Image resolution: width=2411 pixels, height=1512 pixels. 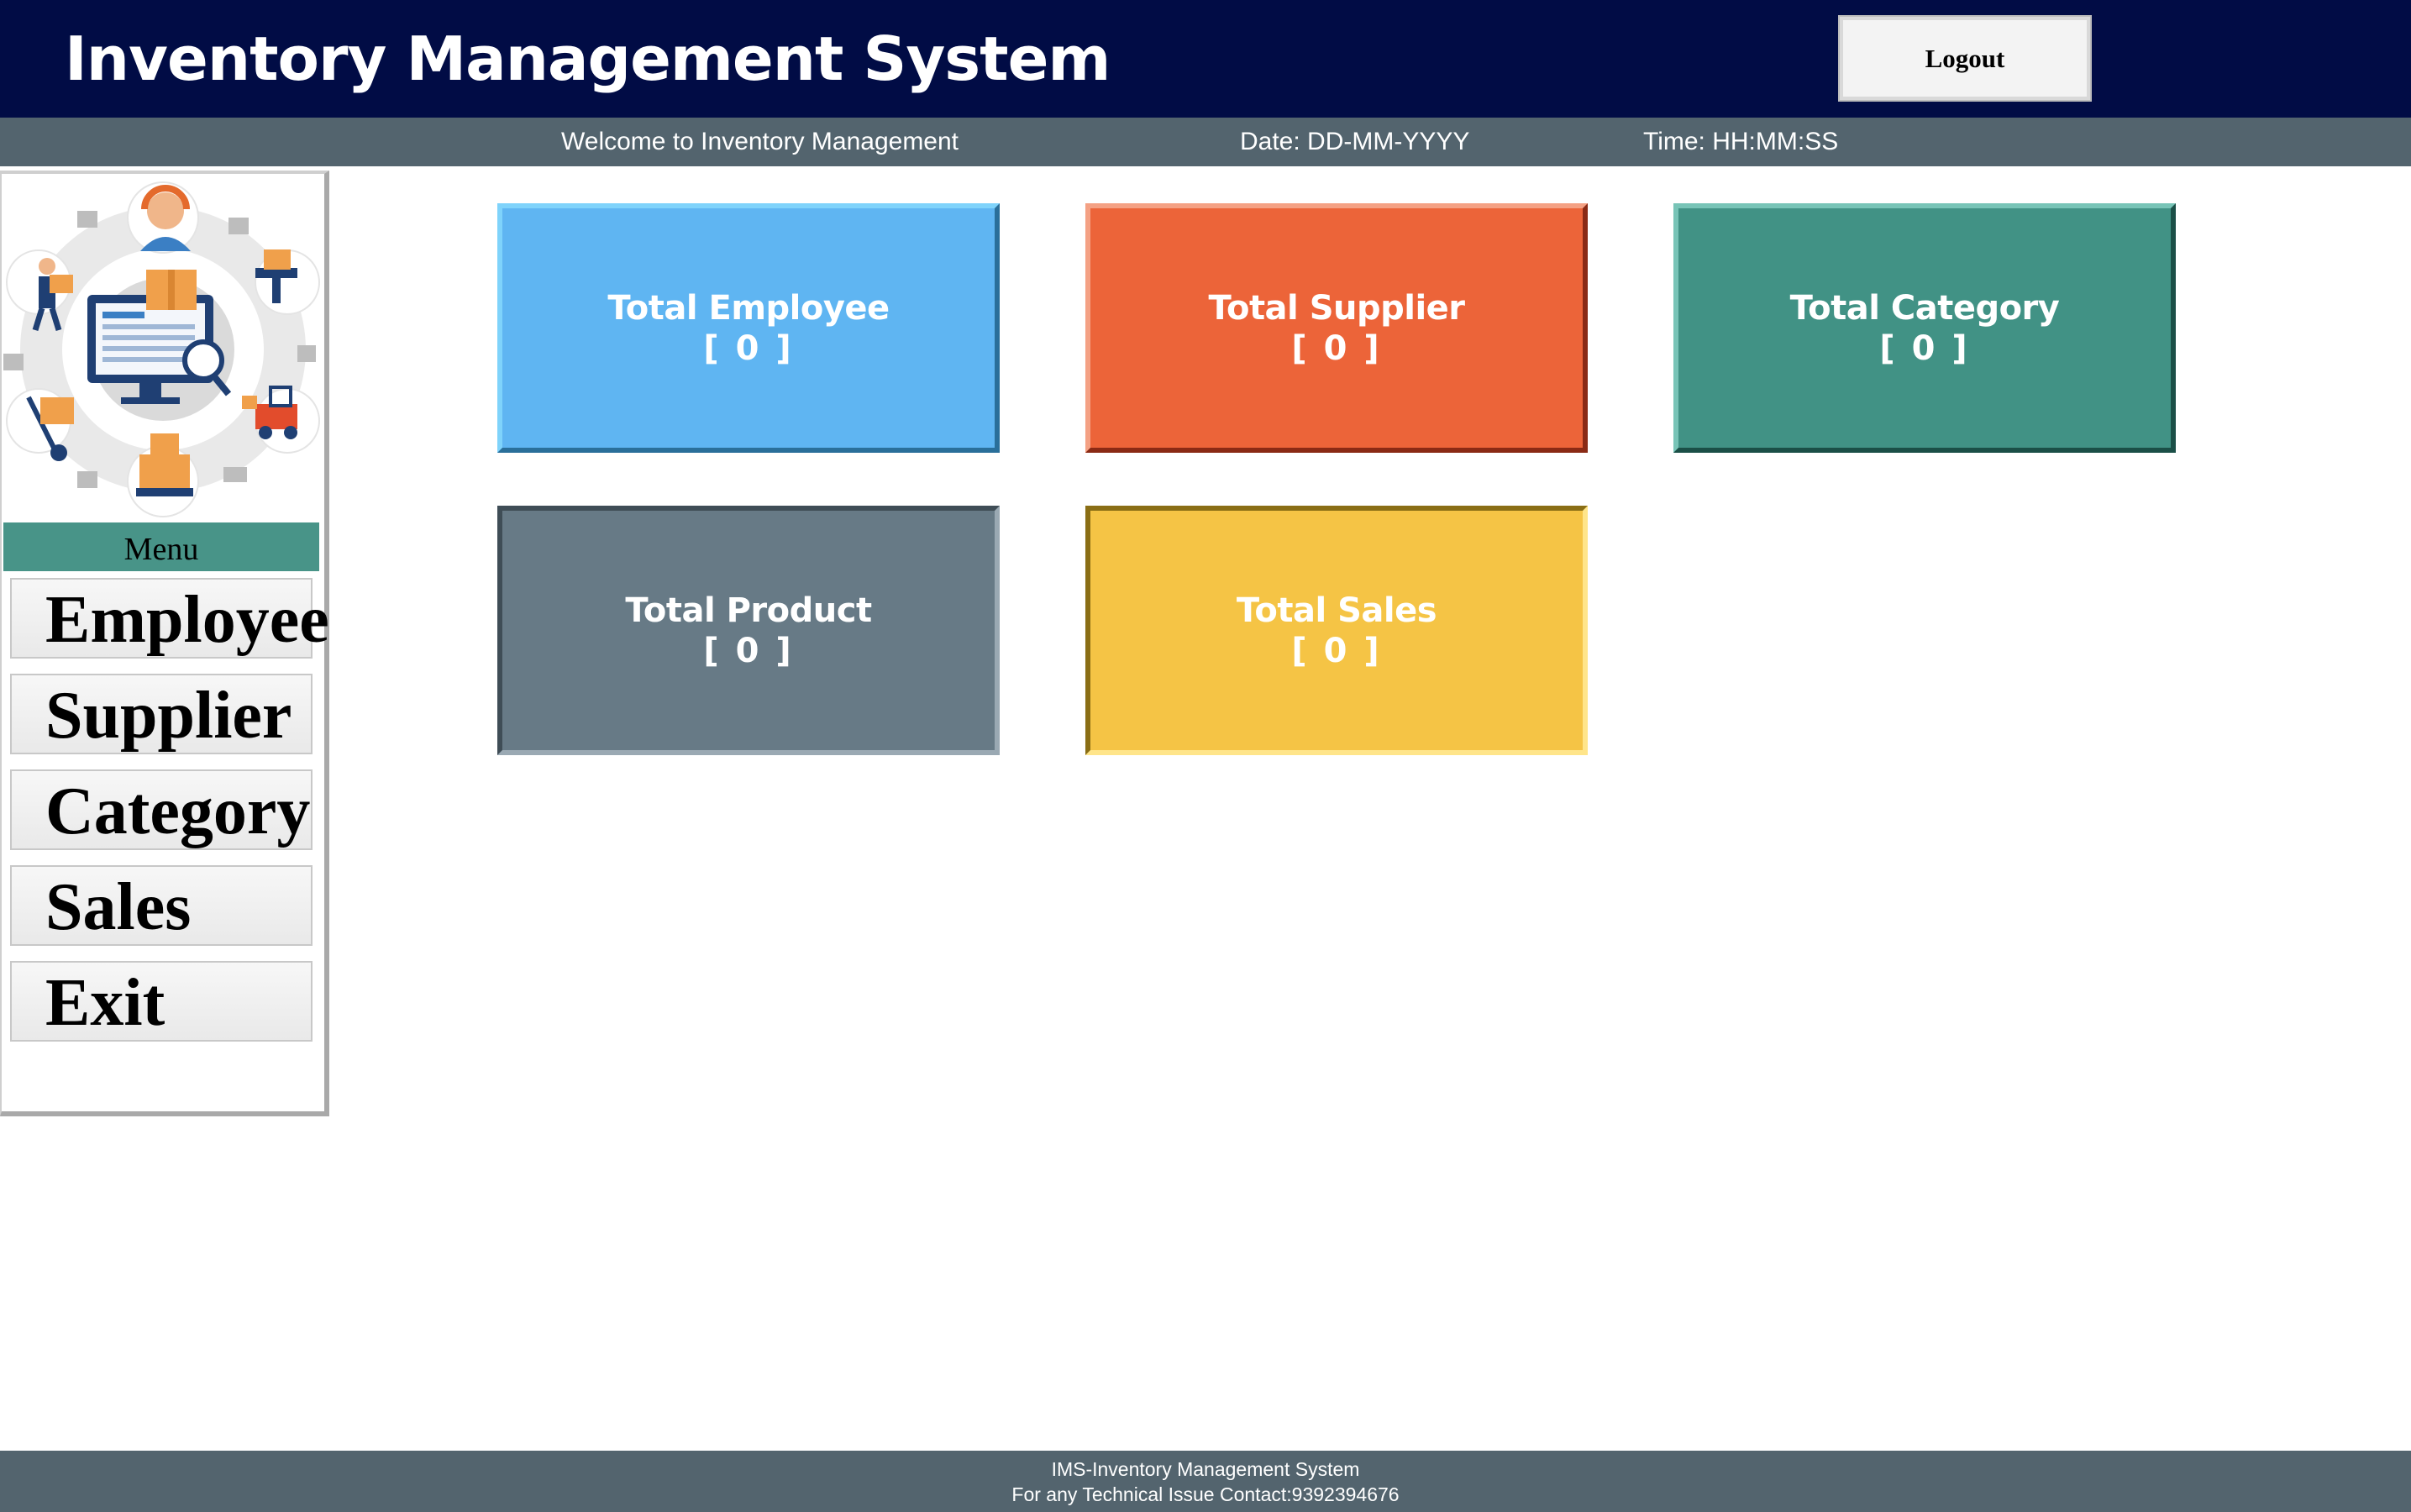 I want to click on date-label: Date: DD-MM-YYYY, so click(x=1355, y=141).